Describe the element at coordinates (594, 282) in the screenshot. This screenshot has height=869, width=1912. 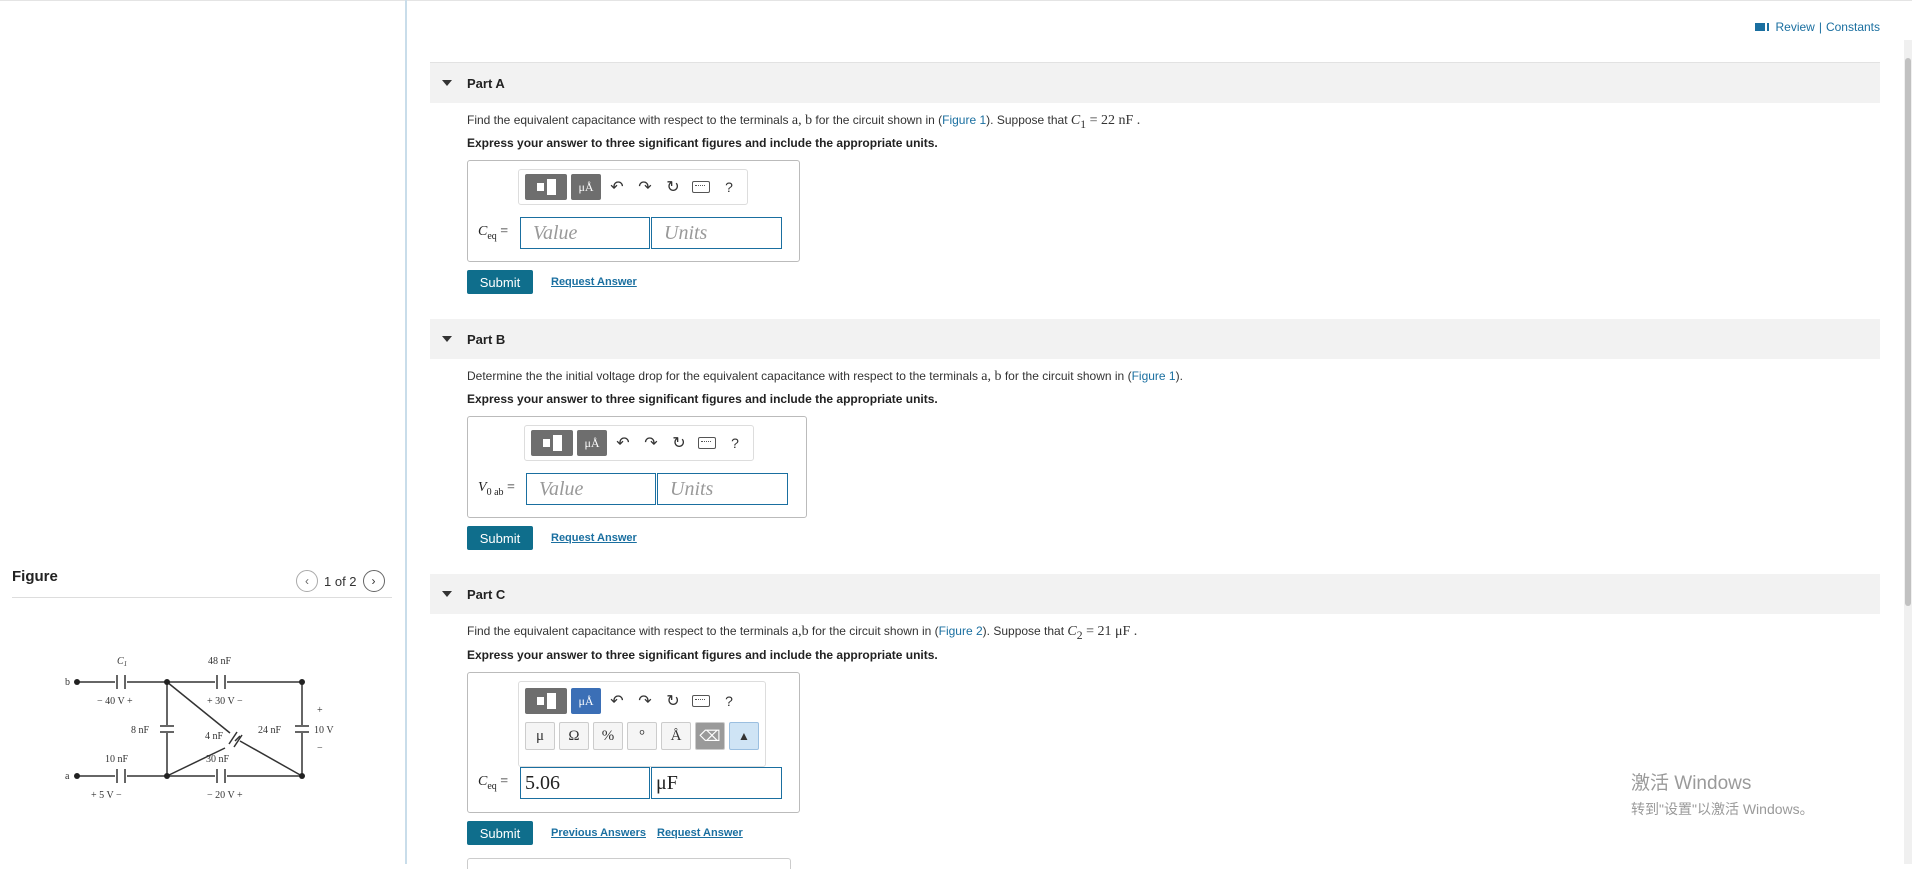
I see `part-a-request-answer-link: Request Answer` at that location.